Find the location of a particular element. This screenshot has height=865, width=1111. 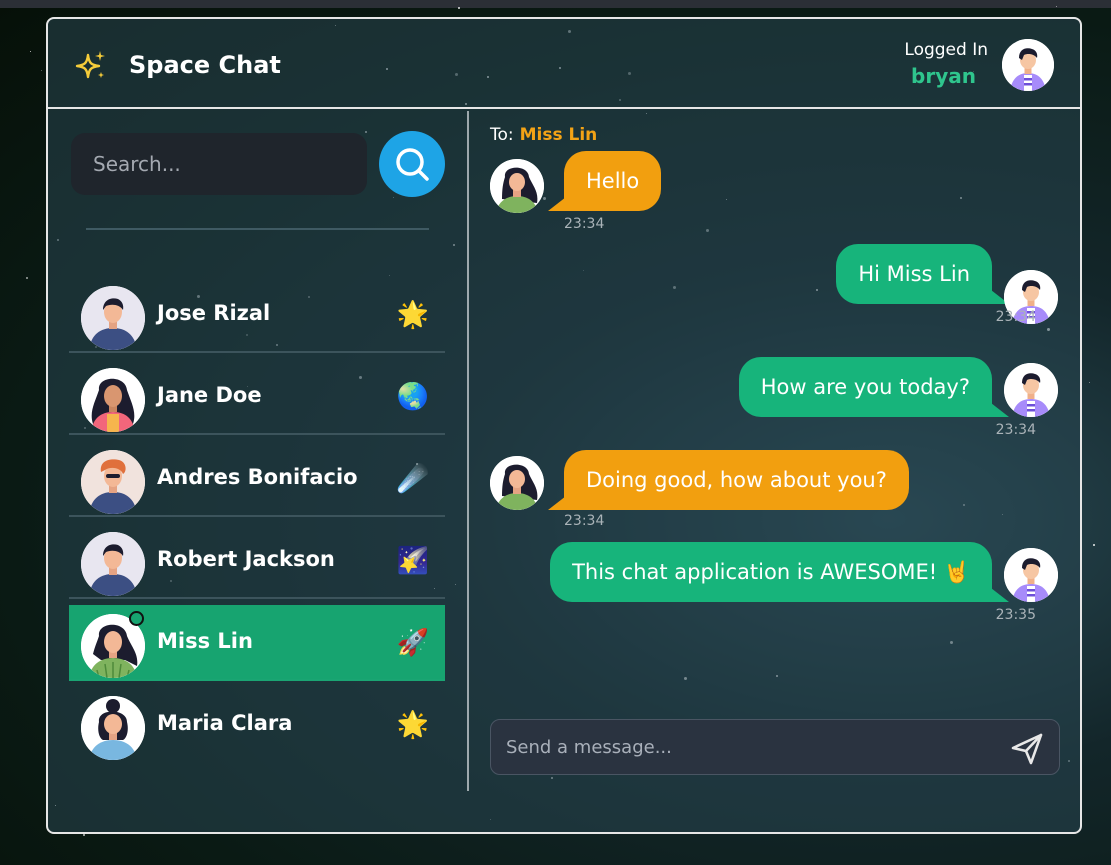

recipient-line: To: Miss Lin is located at coordinates (543, 135).